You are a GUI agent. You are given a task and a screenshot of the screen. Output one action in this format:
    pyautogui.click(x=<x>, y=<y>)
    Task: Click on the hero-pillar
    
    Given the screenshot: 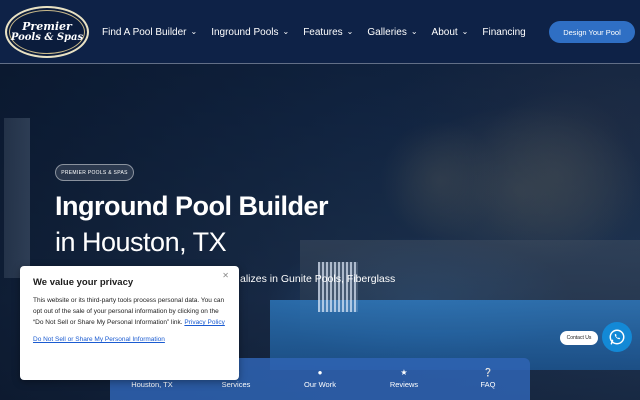 What is the action you would take?
    pyautogui.click(x=17, y=198)
    